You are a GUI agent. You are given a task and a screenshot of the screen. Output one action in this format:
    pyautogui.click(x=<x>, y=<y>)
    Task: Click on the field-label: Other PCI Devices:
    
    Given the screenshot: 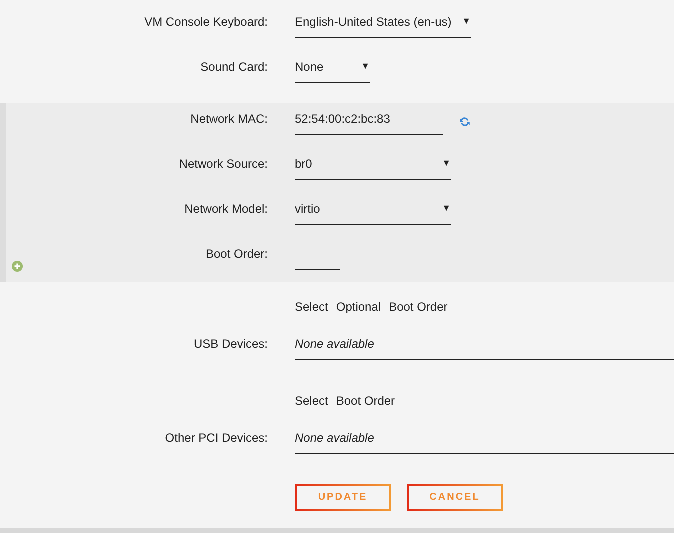 What is the action you would take?
    pyautogui.click(x=216, y=438)
    